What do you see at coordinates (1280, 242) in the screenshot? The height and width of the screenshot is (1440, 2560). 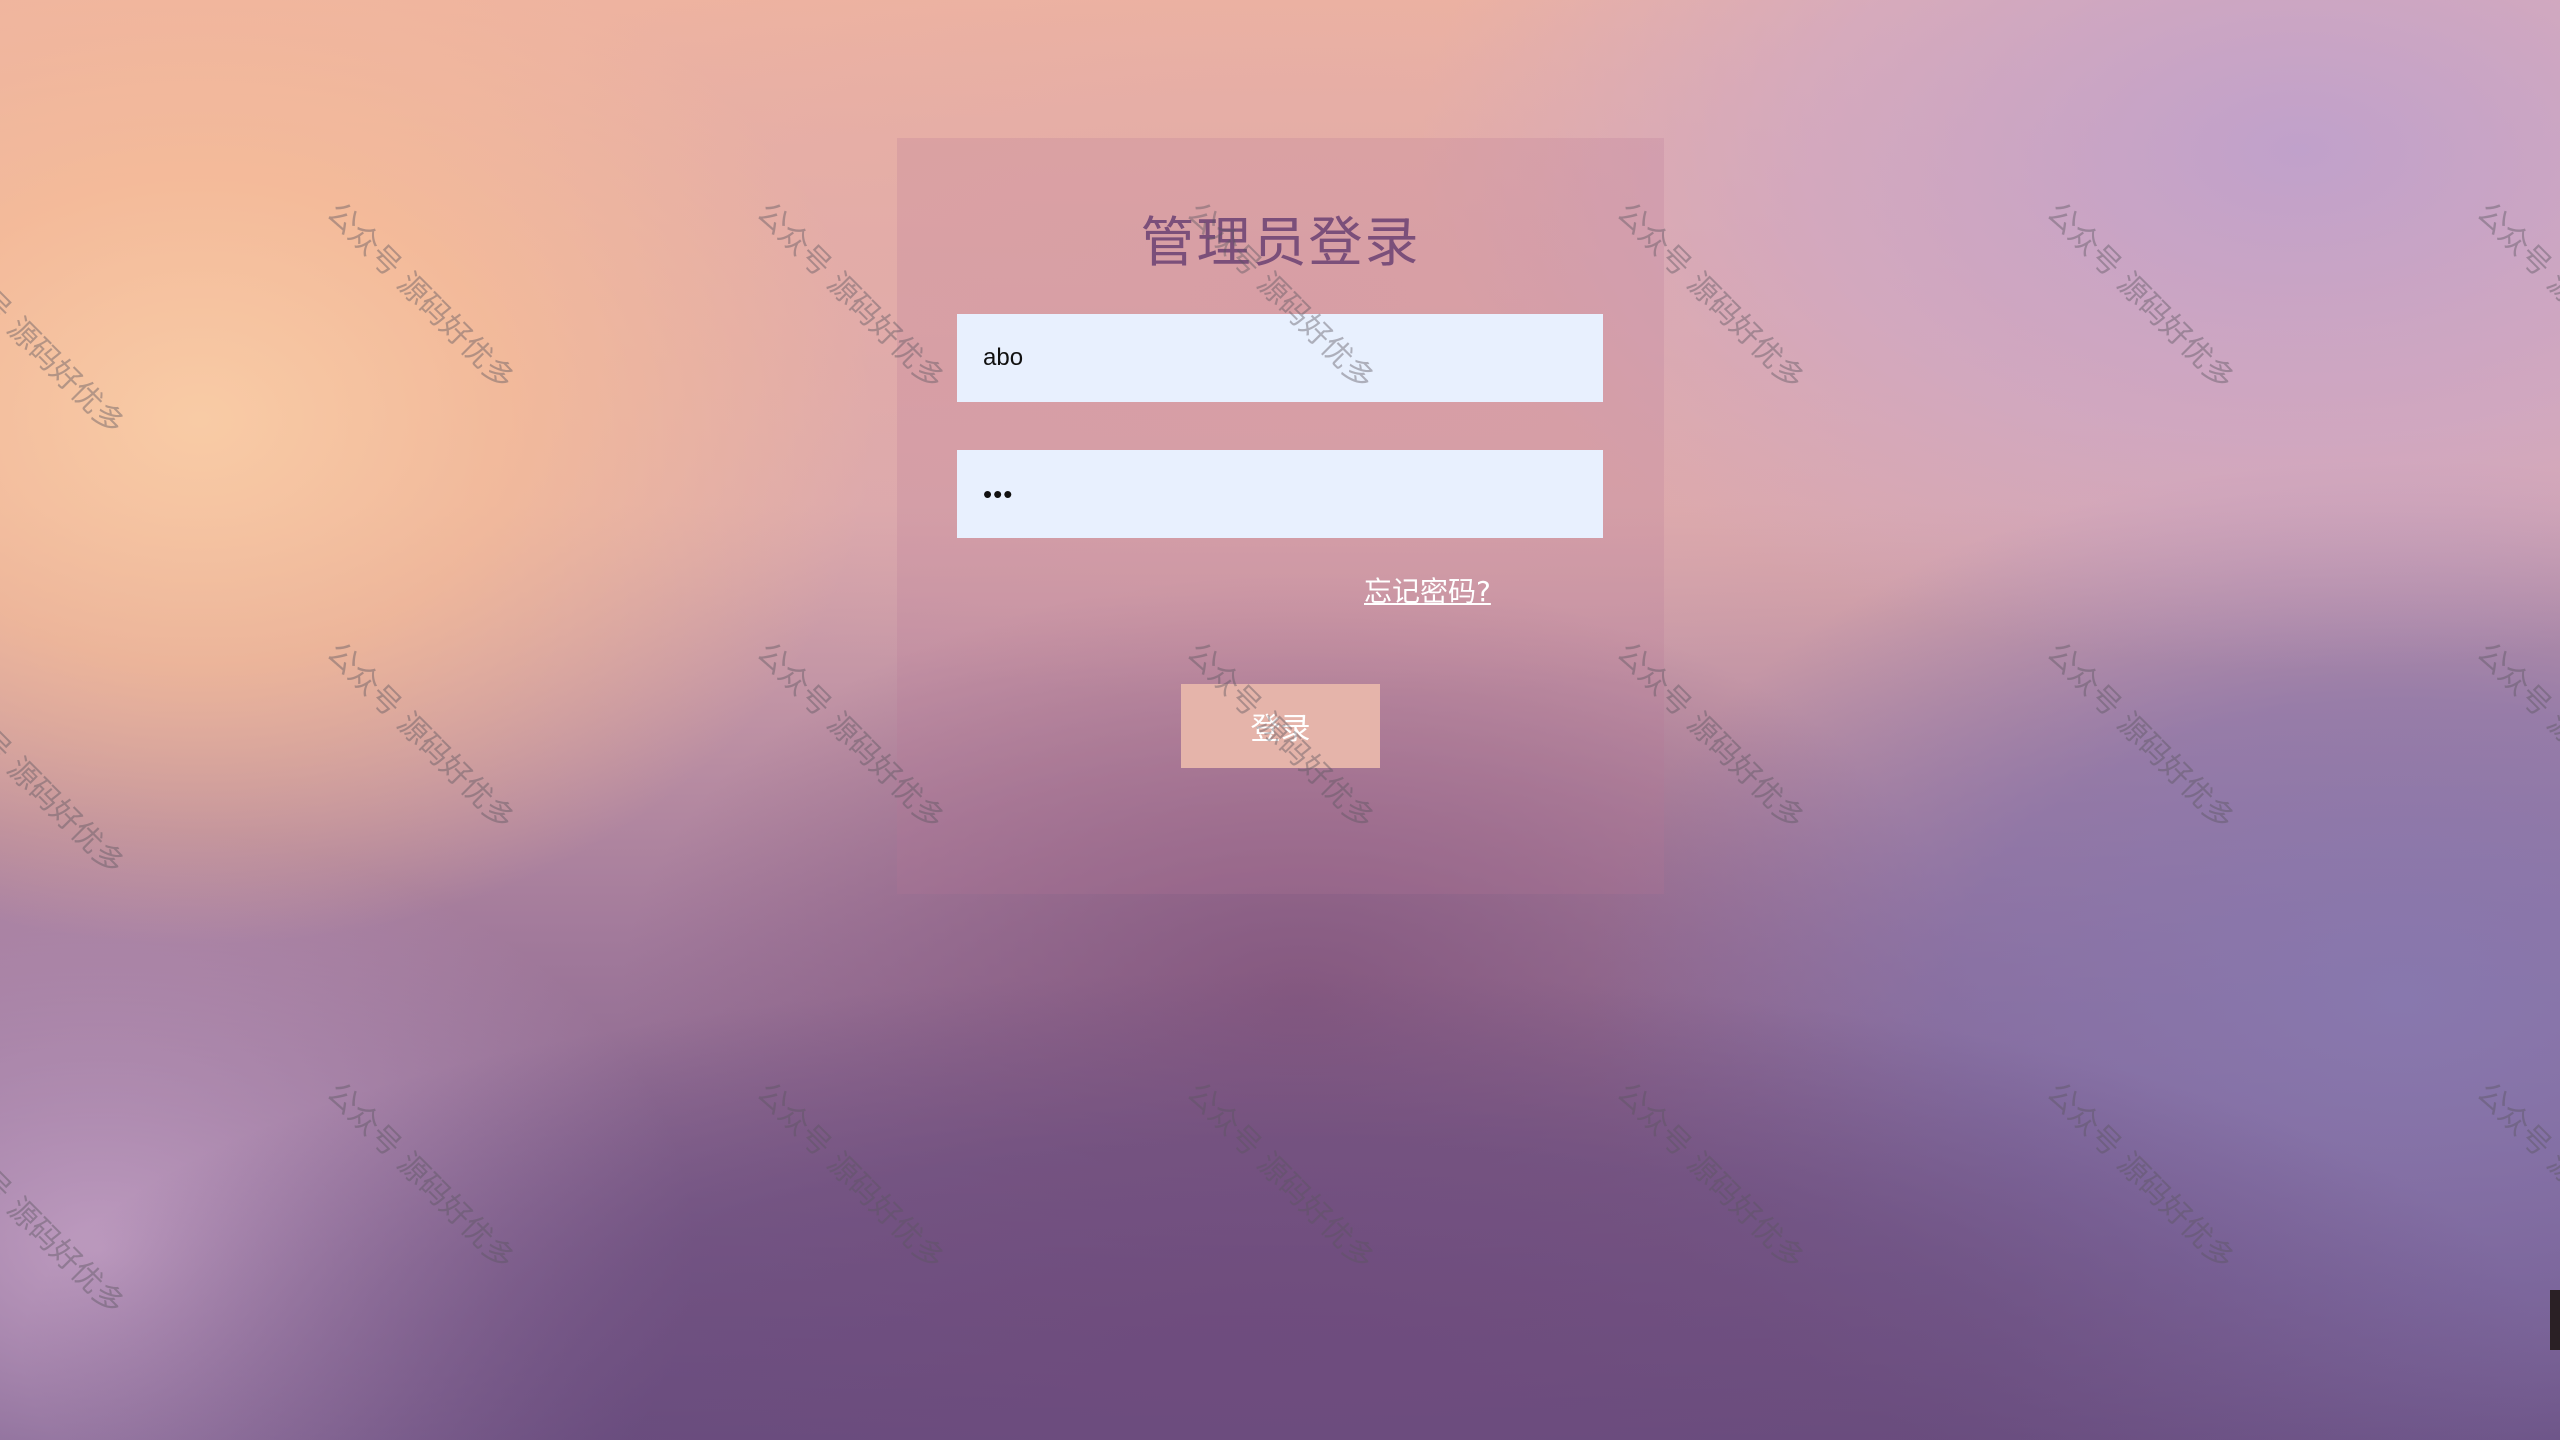 I see `page-title: 管理员登录` at bounding box center [1280, 242].